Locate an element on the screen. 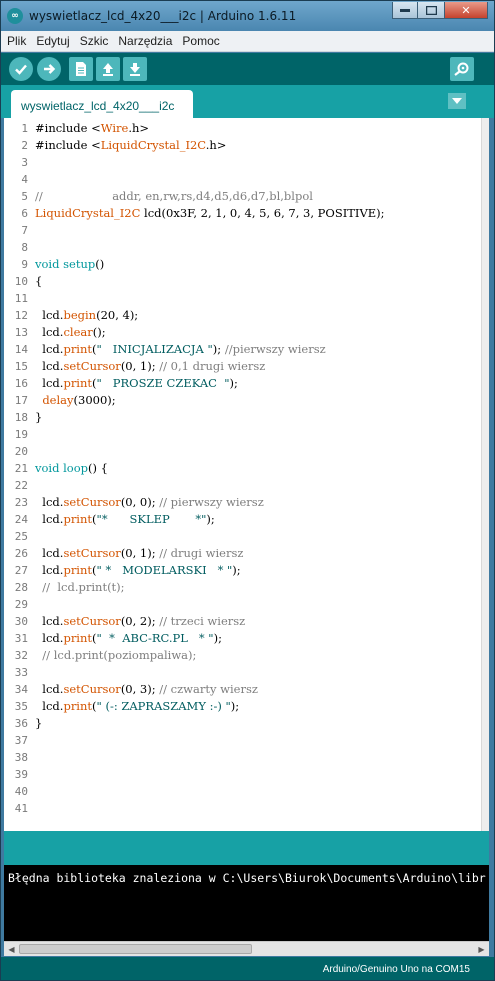 This screenshot has width=495, height=981. line-number: 14 is located at coordinates (21, 349).